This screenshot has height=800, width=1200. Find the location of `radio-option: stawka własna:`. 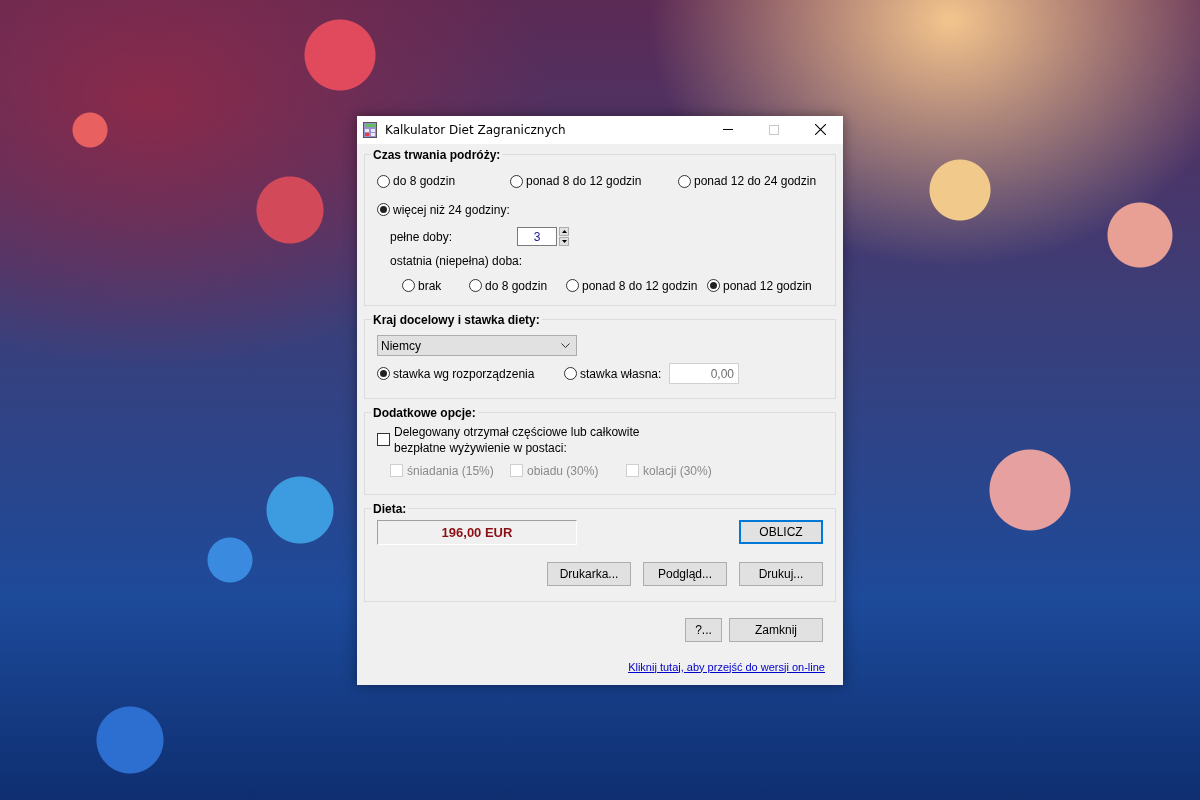

radio-option: stawka własna: is located at coordinates (616, 373).